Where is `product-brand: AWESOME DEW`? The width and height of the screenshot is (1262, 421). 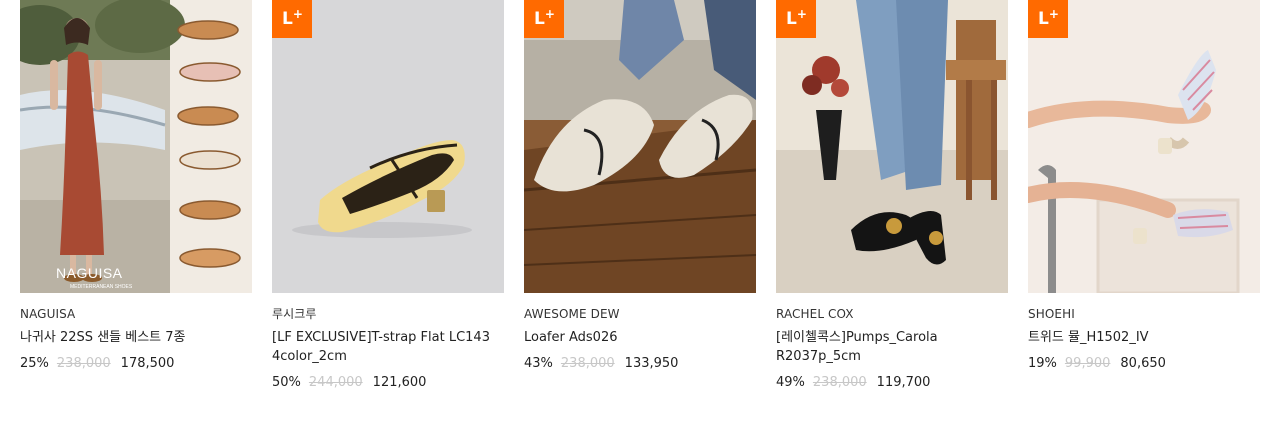
product-brand: AWESOME DEW is located at coordinates (572, 314).